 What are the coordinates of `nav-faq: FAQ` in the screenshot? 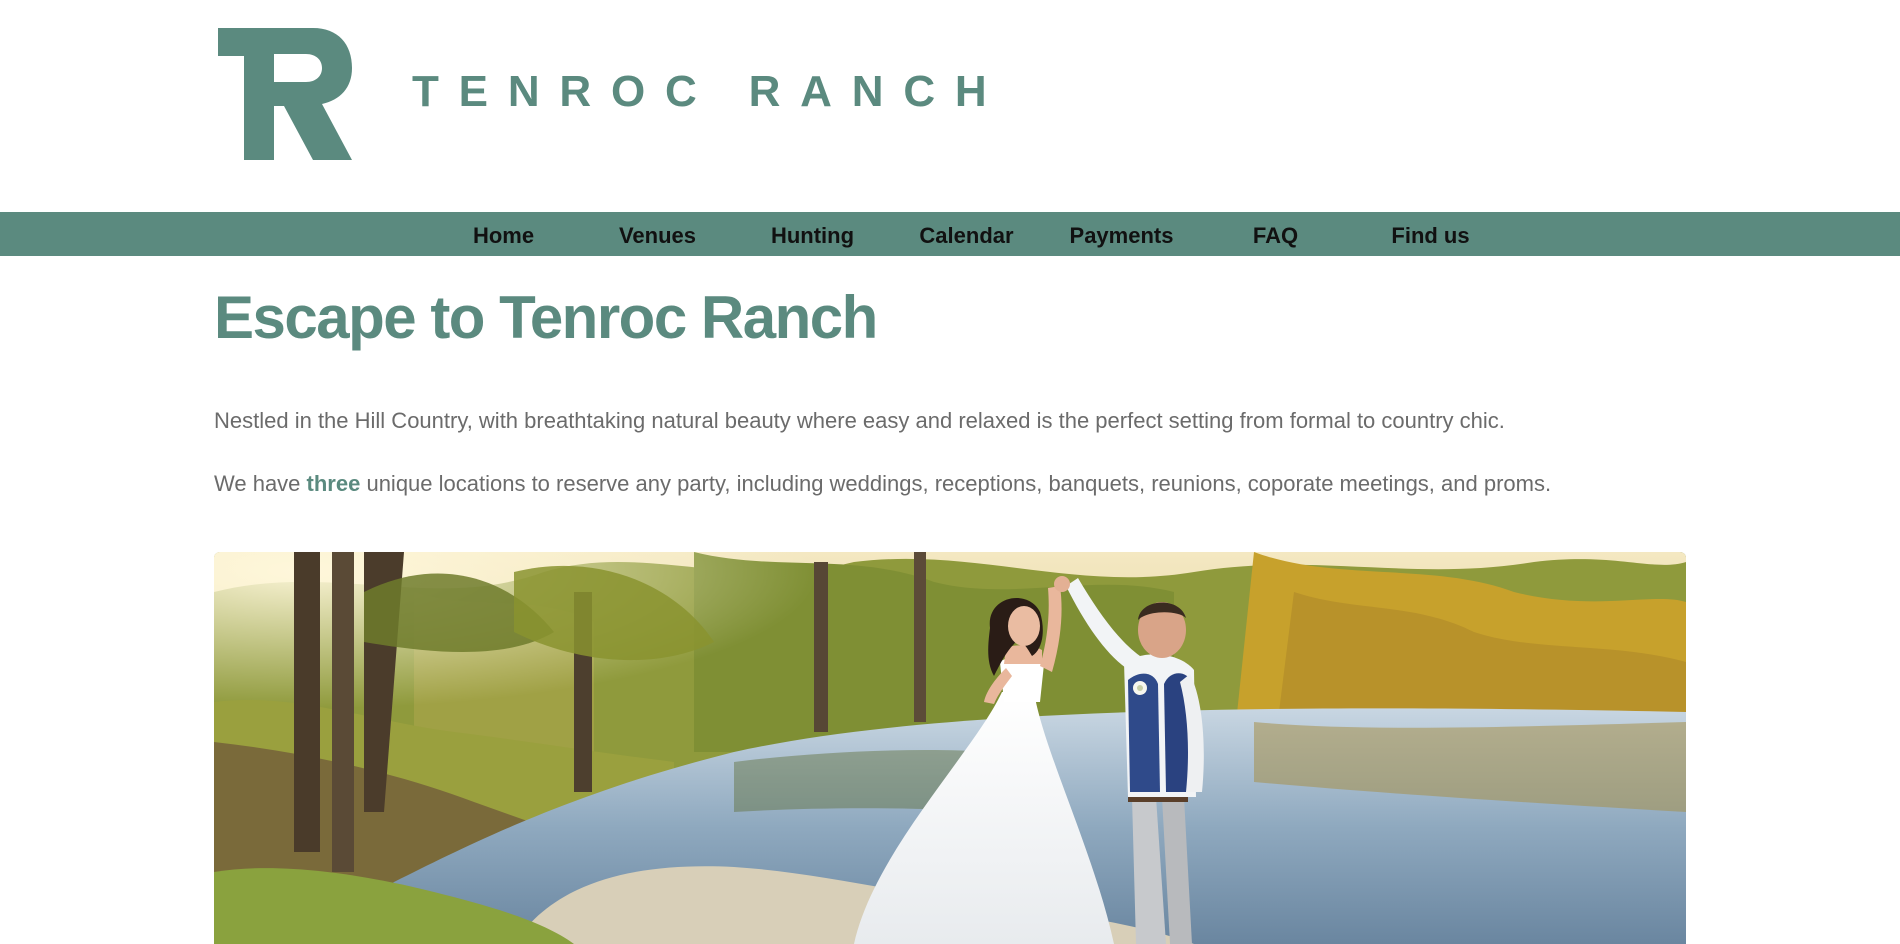 It's located at (1275, 234).